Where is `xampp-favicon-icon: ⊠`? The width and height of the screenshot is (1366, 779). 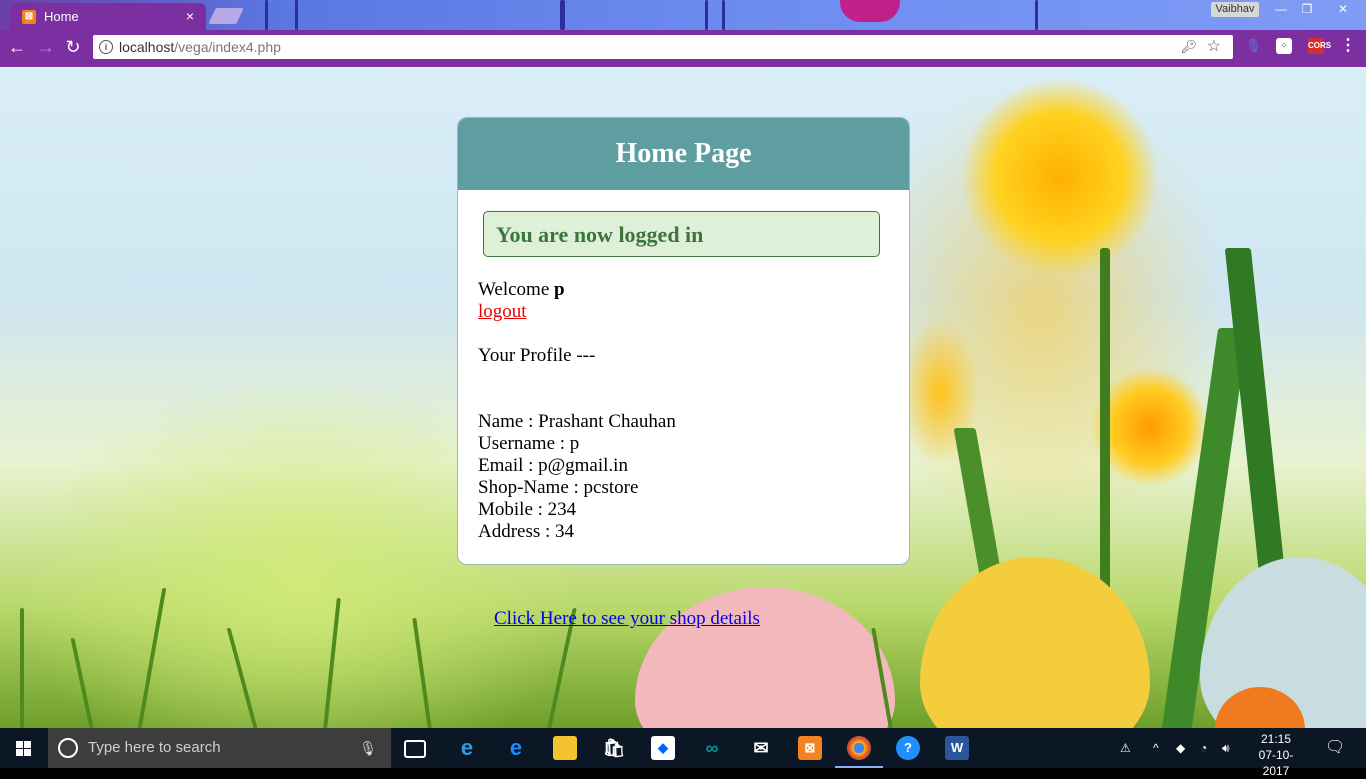
xampp-favicon-icon: ⊠ is located at coordinates (29, 16).